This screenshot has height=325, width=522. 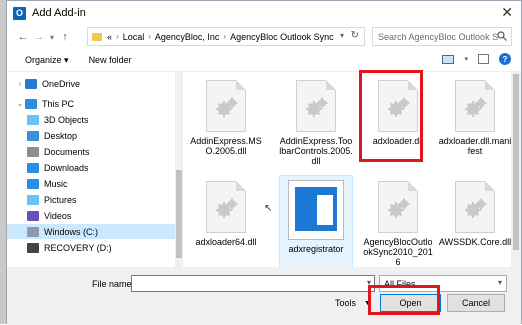 I want to click on file-item: AWSSDK.Core.dll, so click(x=475, y=222).